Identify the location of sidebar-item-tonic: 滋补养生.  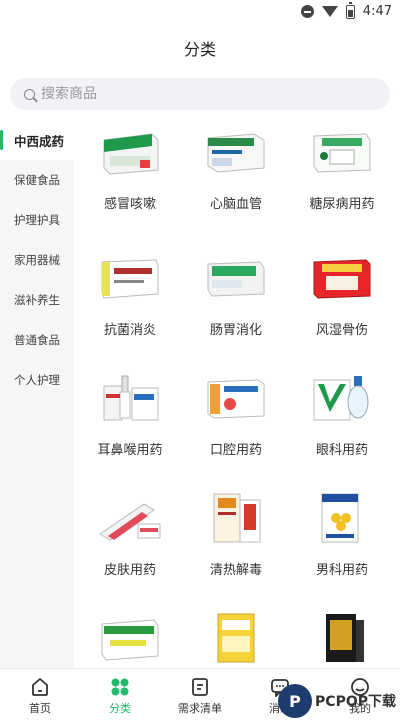
(37, 300).